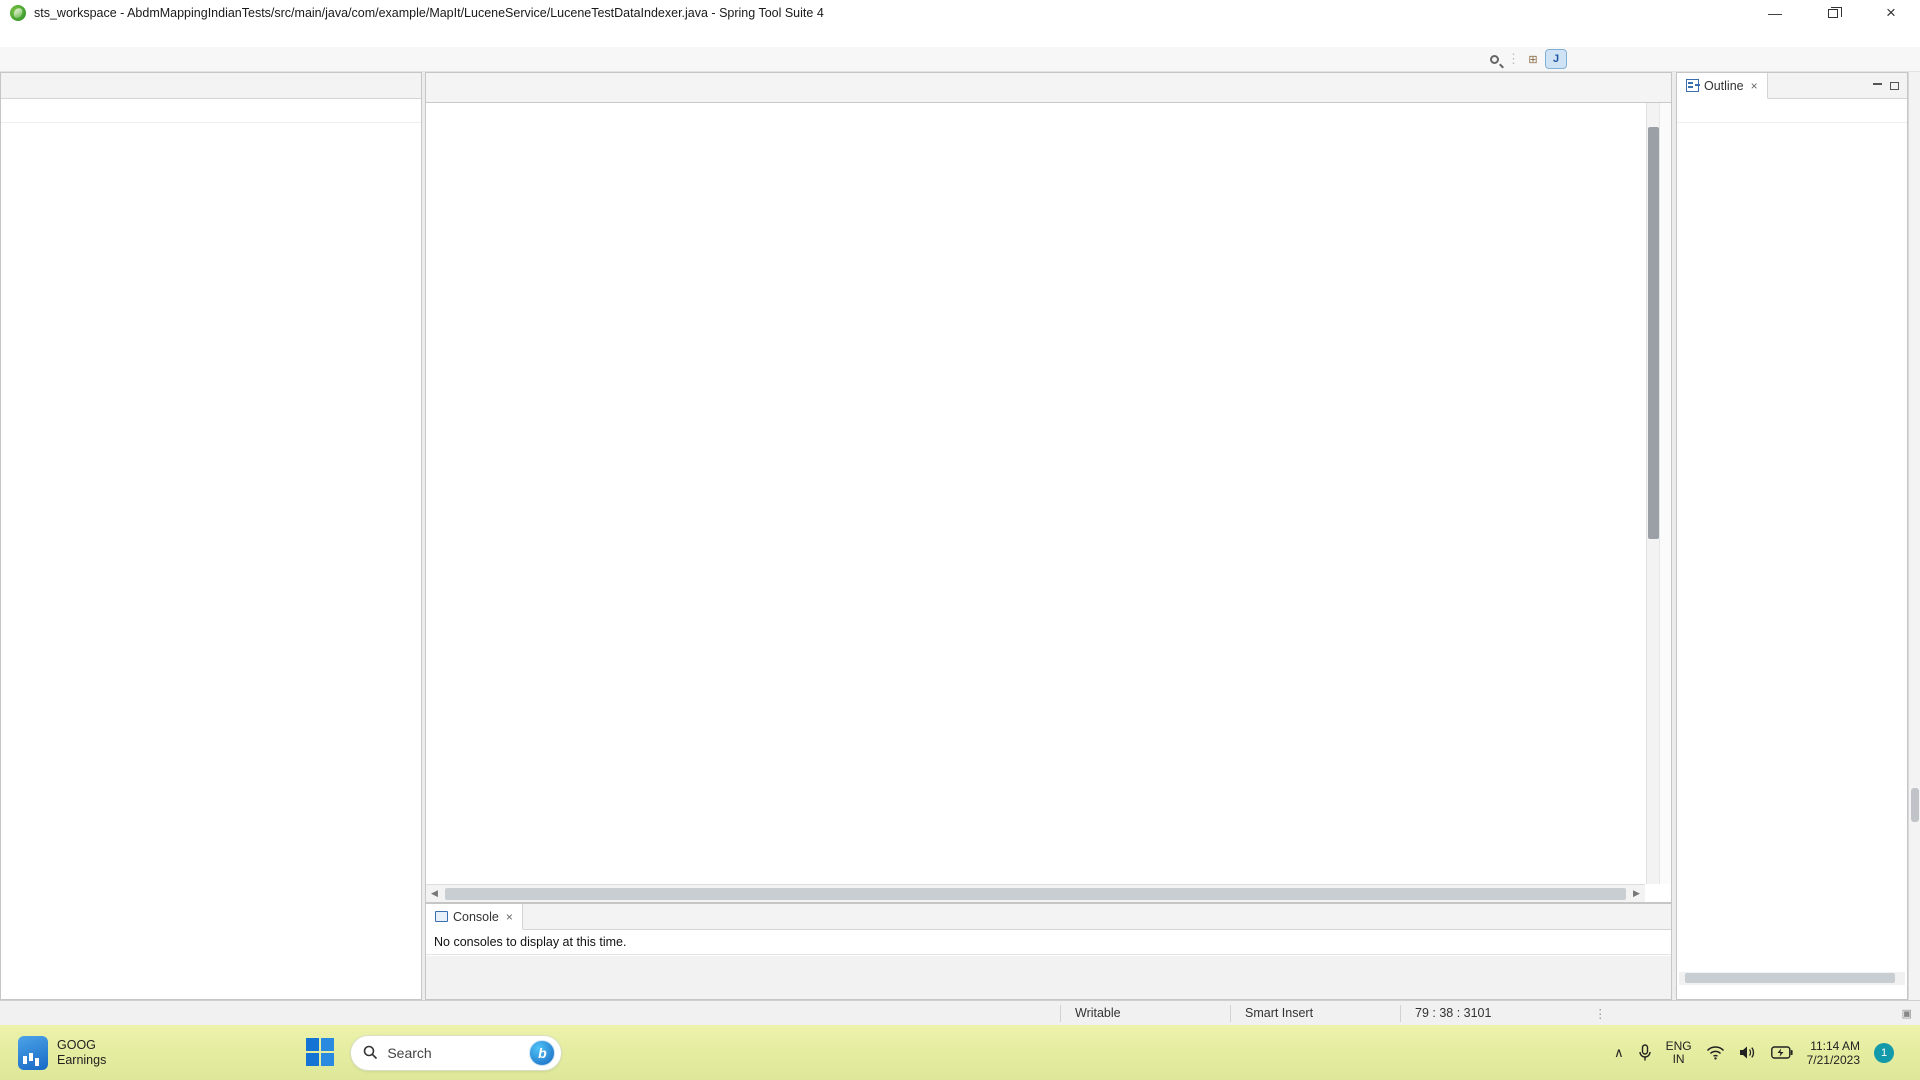 The height and width of the screenshot is (1080, 1920). I want to click on restore-window-button, so click(1833, 13).